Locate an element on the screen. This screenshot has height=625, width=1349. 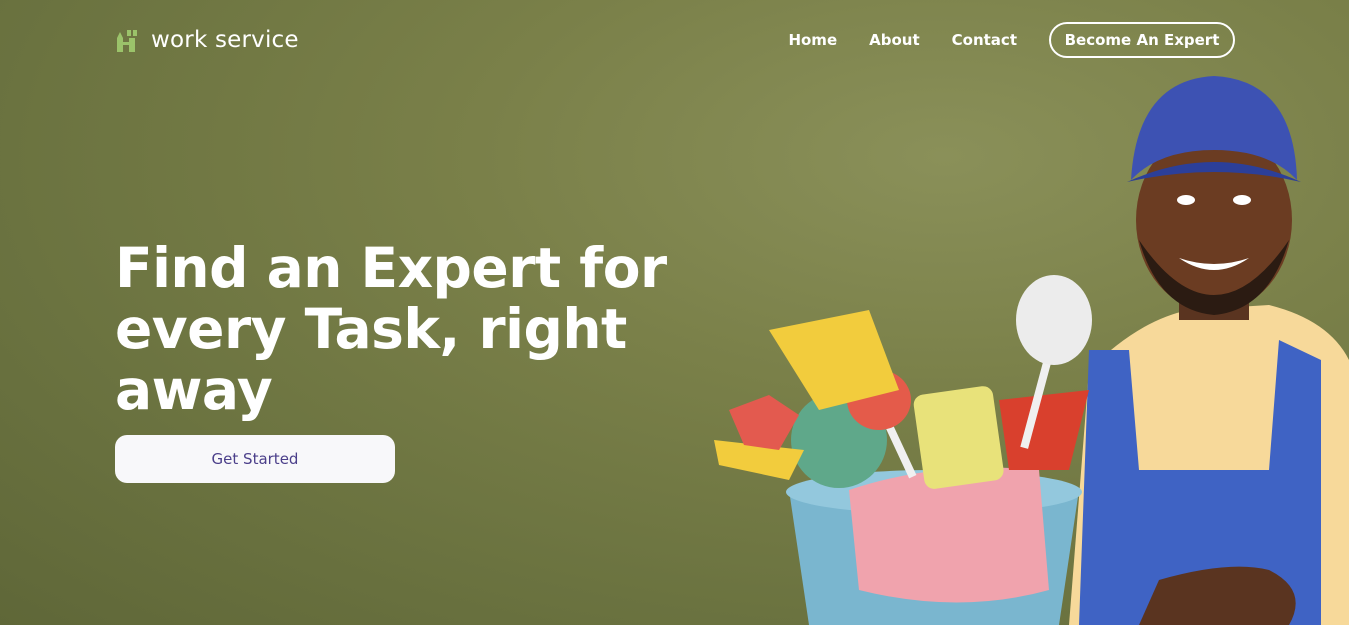
brand-name: work service is located at coordinates (225, 40).